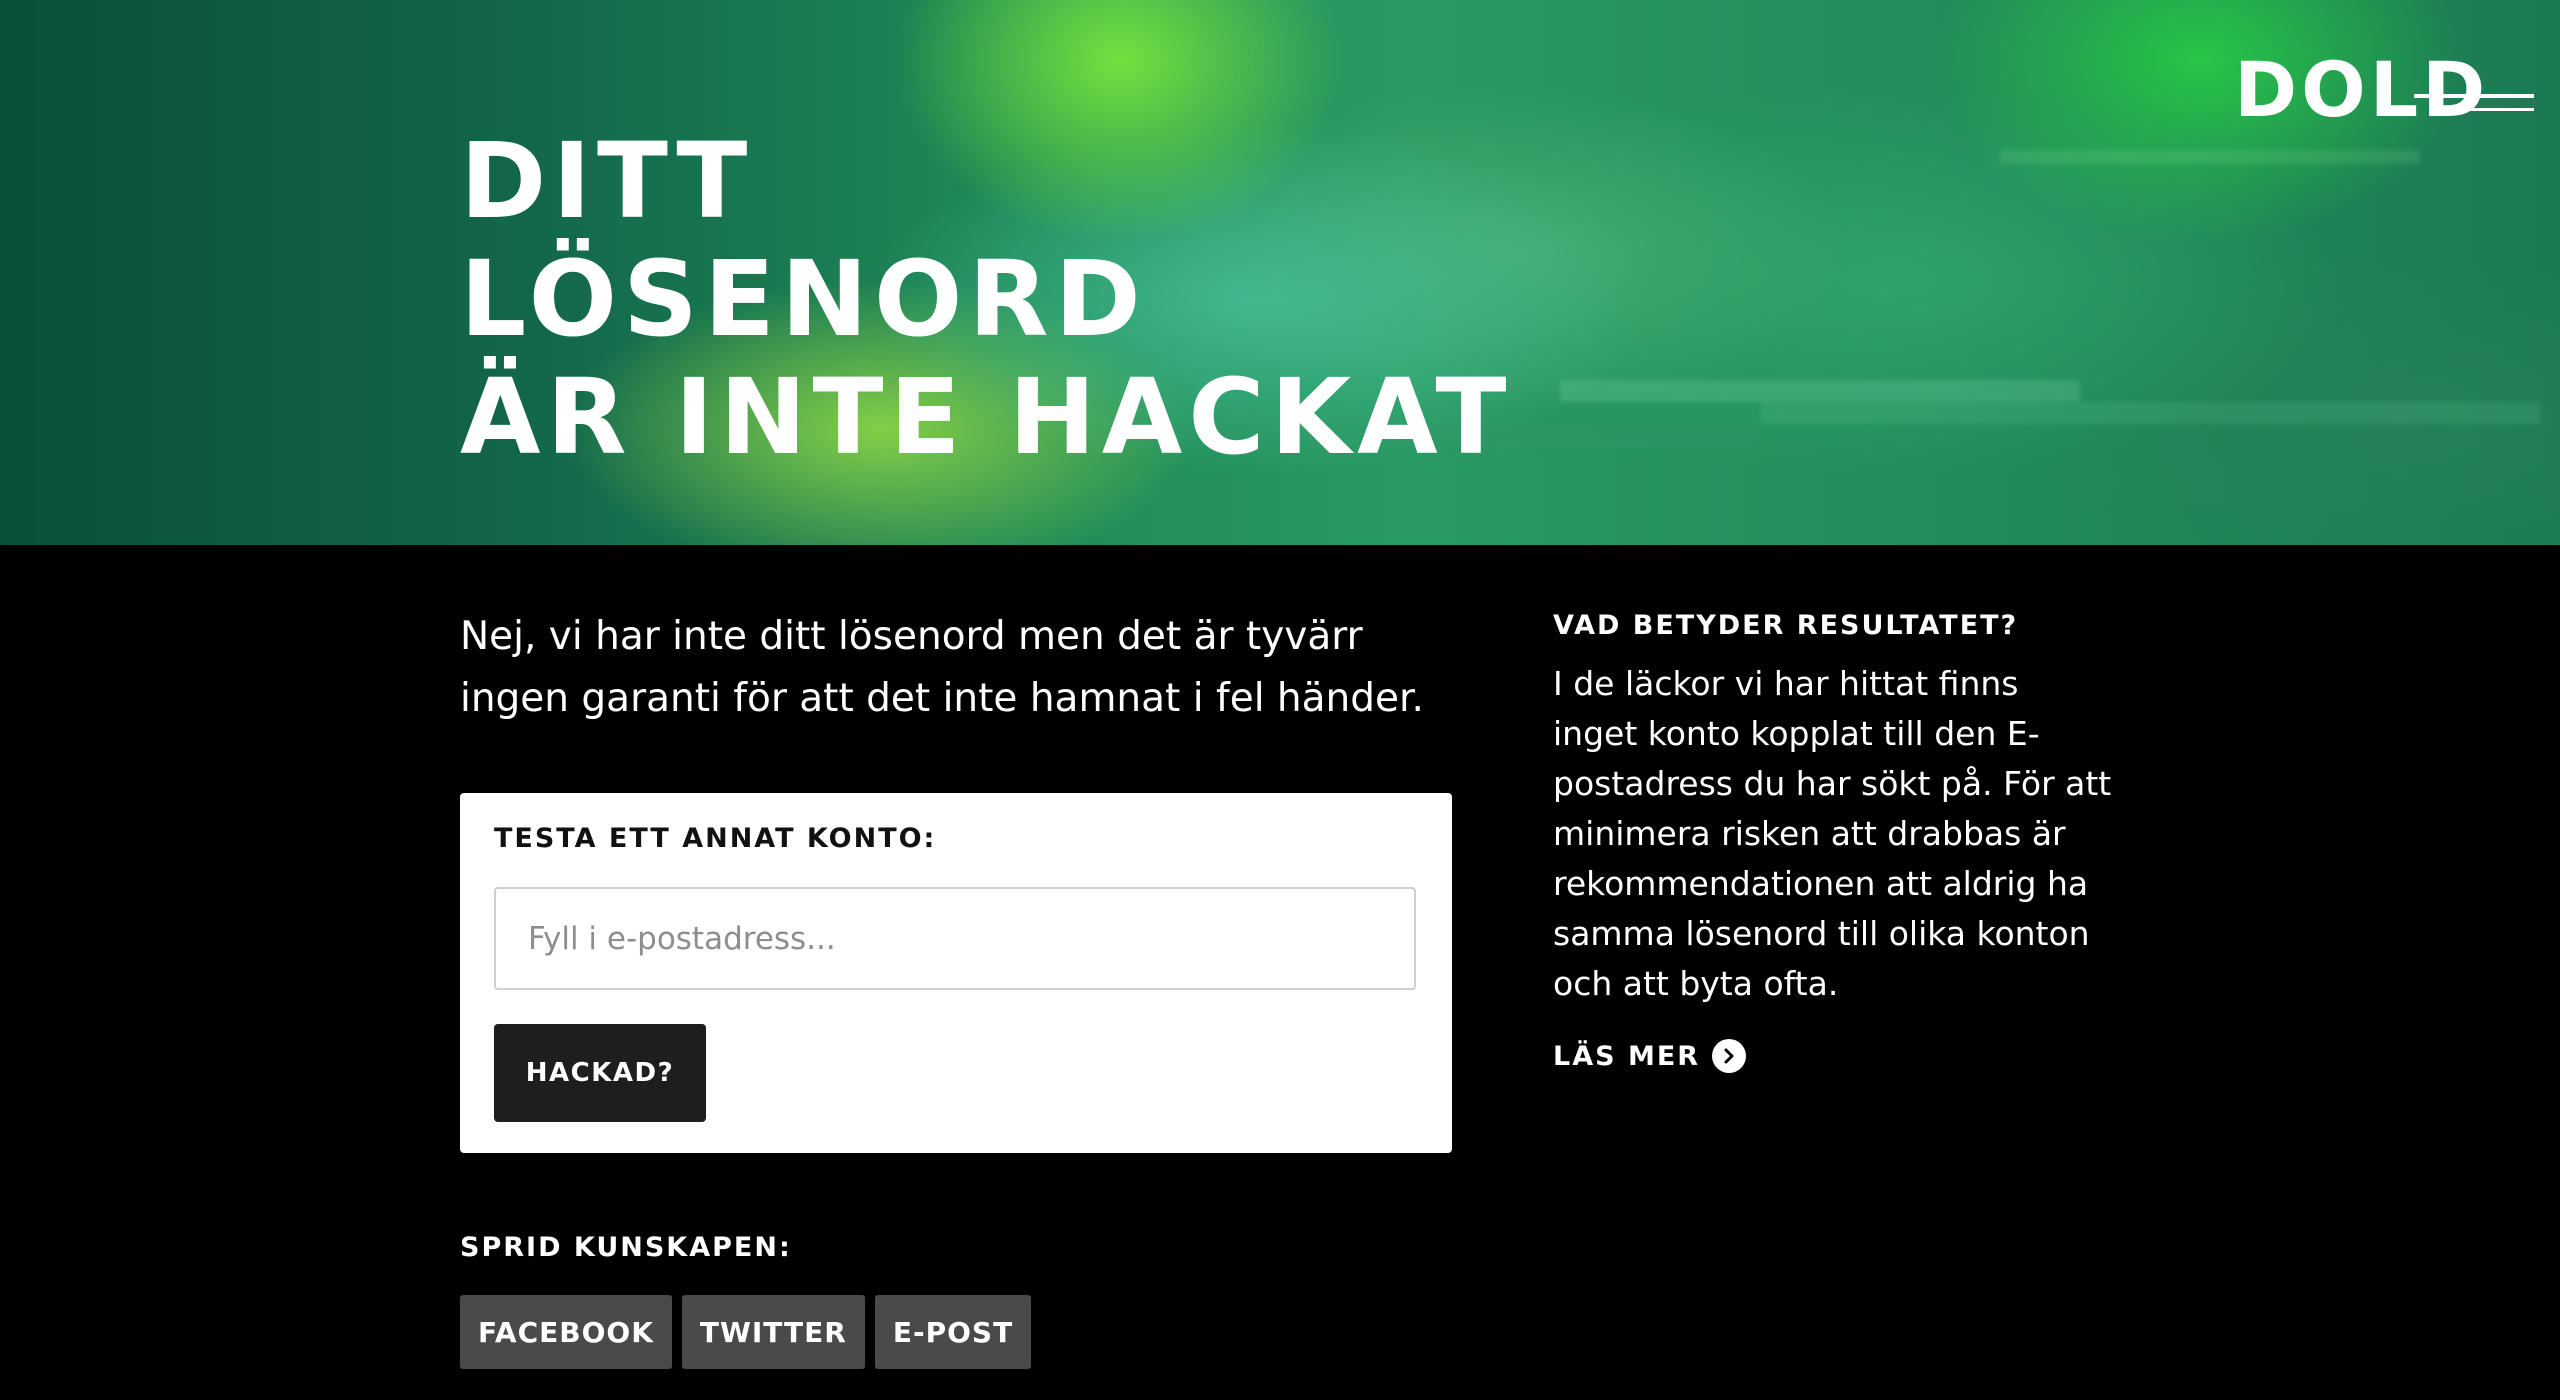 This screenshot has width=2560, height=1400. Describe the element at coordinates (626, 1247) in the screenshot. I see `share-label: Sprid kunskapen:` at that location.